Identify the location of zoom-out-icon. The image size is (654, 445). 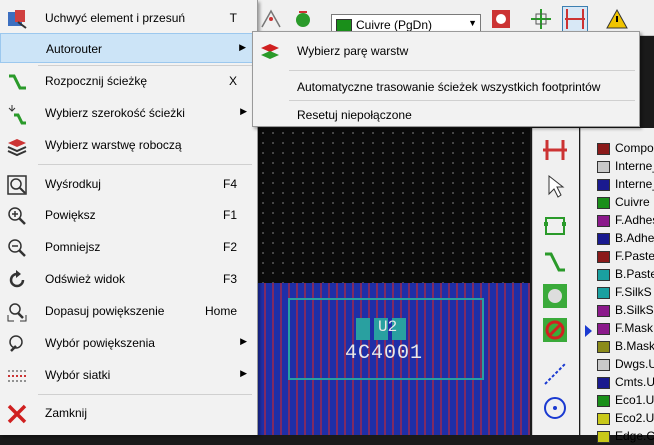
(17, 248).